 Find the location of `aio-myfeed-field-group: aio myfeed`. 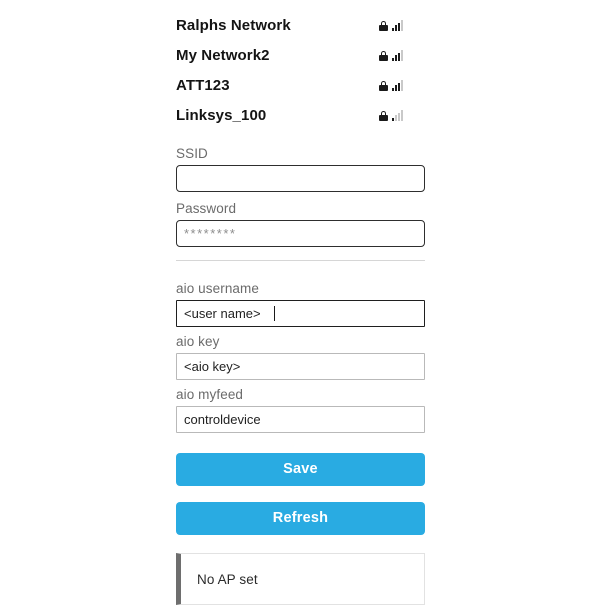

aio-myfeed-field-group: aio myfeed is located at coordinates (300, 409).